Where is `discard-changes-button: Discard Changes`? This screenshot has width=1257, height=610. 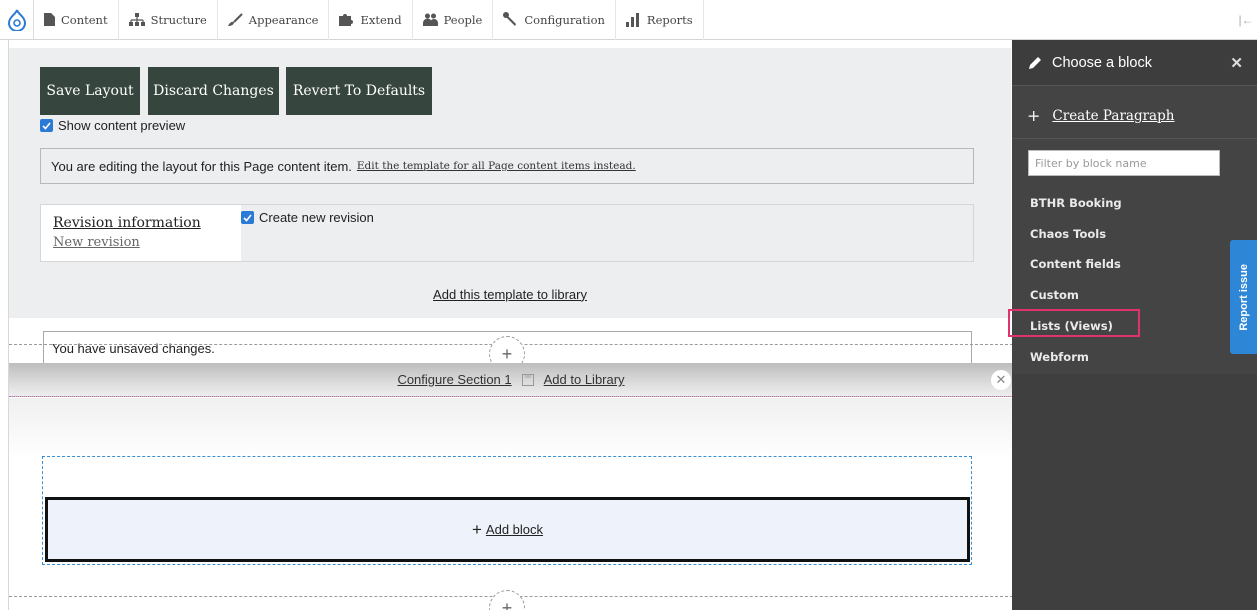 discard-changes-button: Discard Changes is located at coordinates (213, 91).